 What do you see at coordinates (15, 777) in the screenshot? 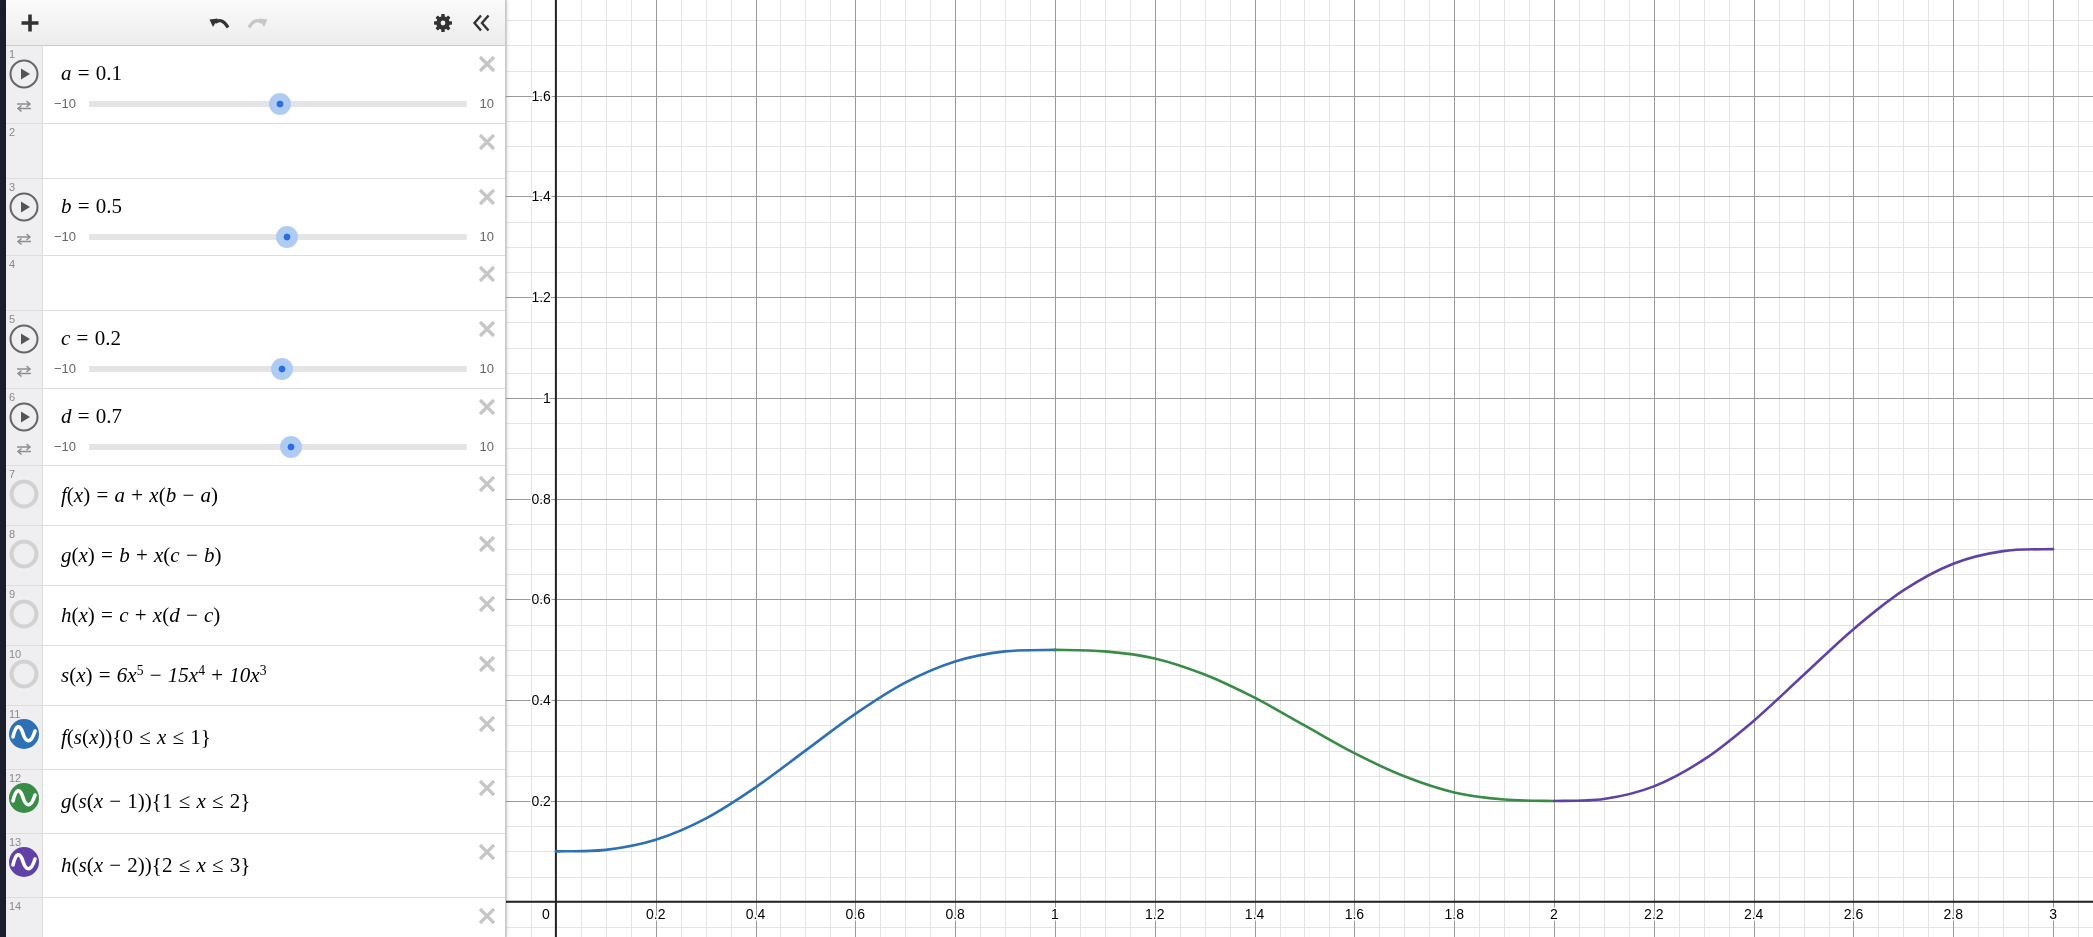
I see `row-number: 12` at bounding box center [15, 777].